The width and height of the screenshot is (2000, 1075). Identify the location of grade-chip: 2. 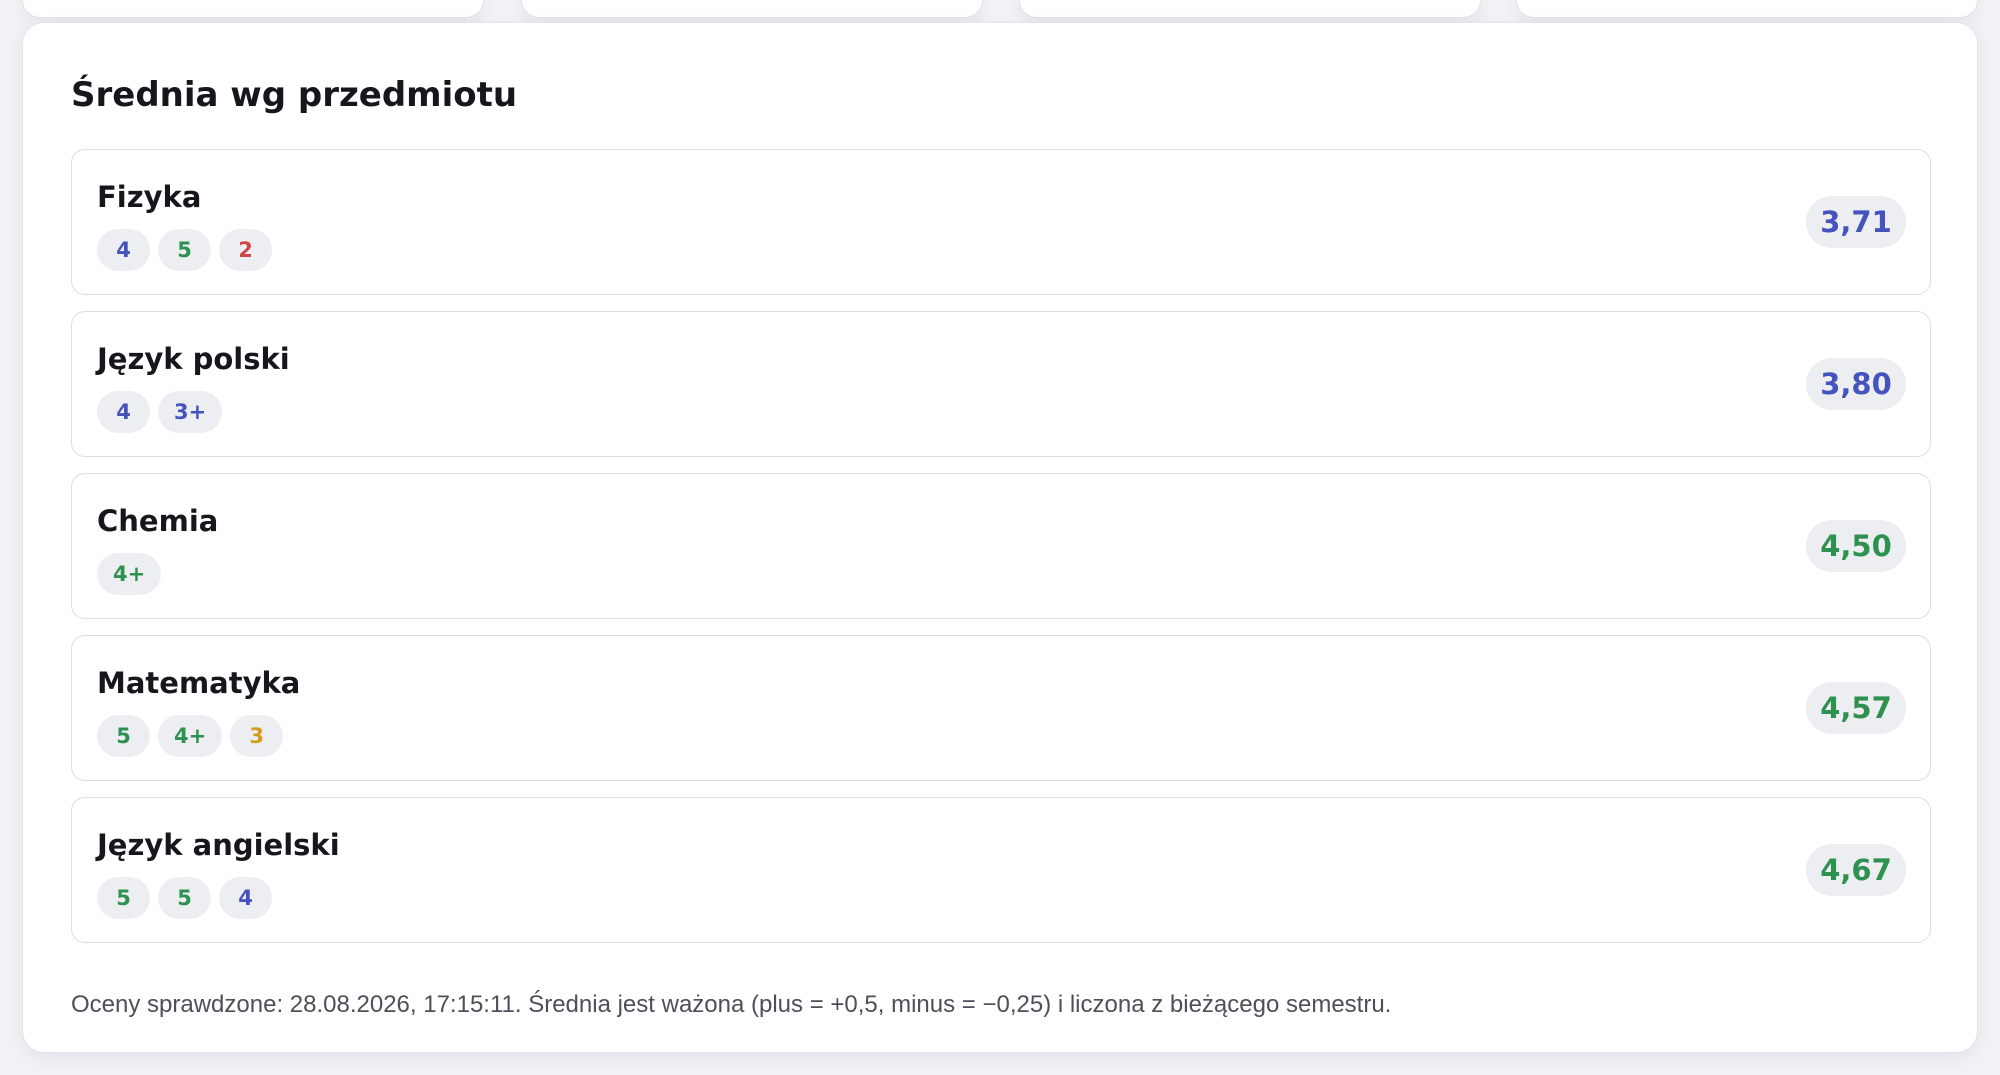
(245, 250).